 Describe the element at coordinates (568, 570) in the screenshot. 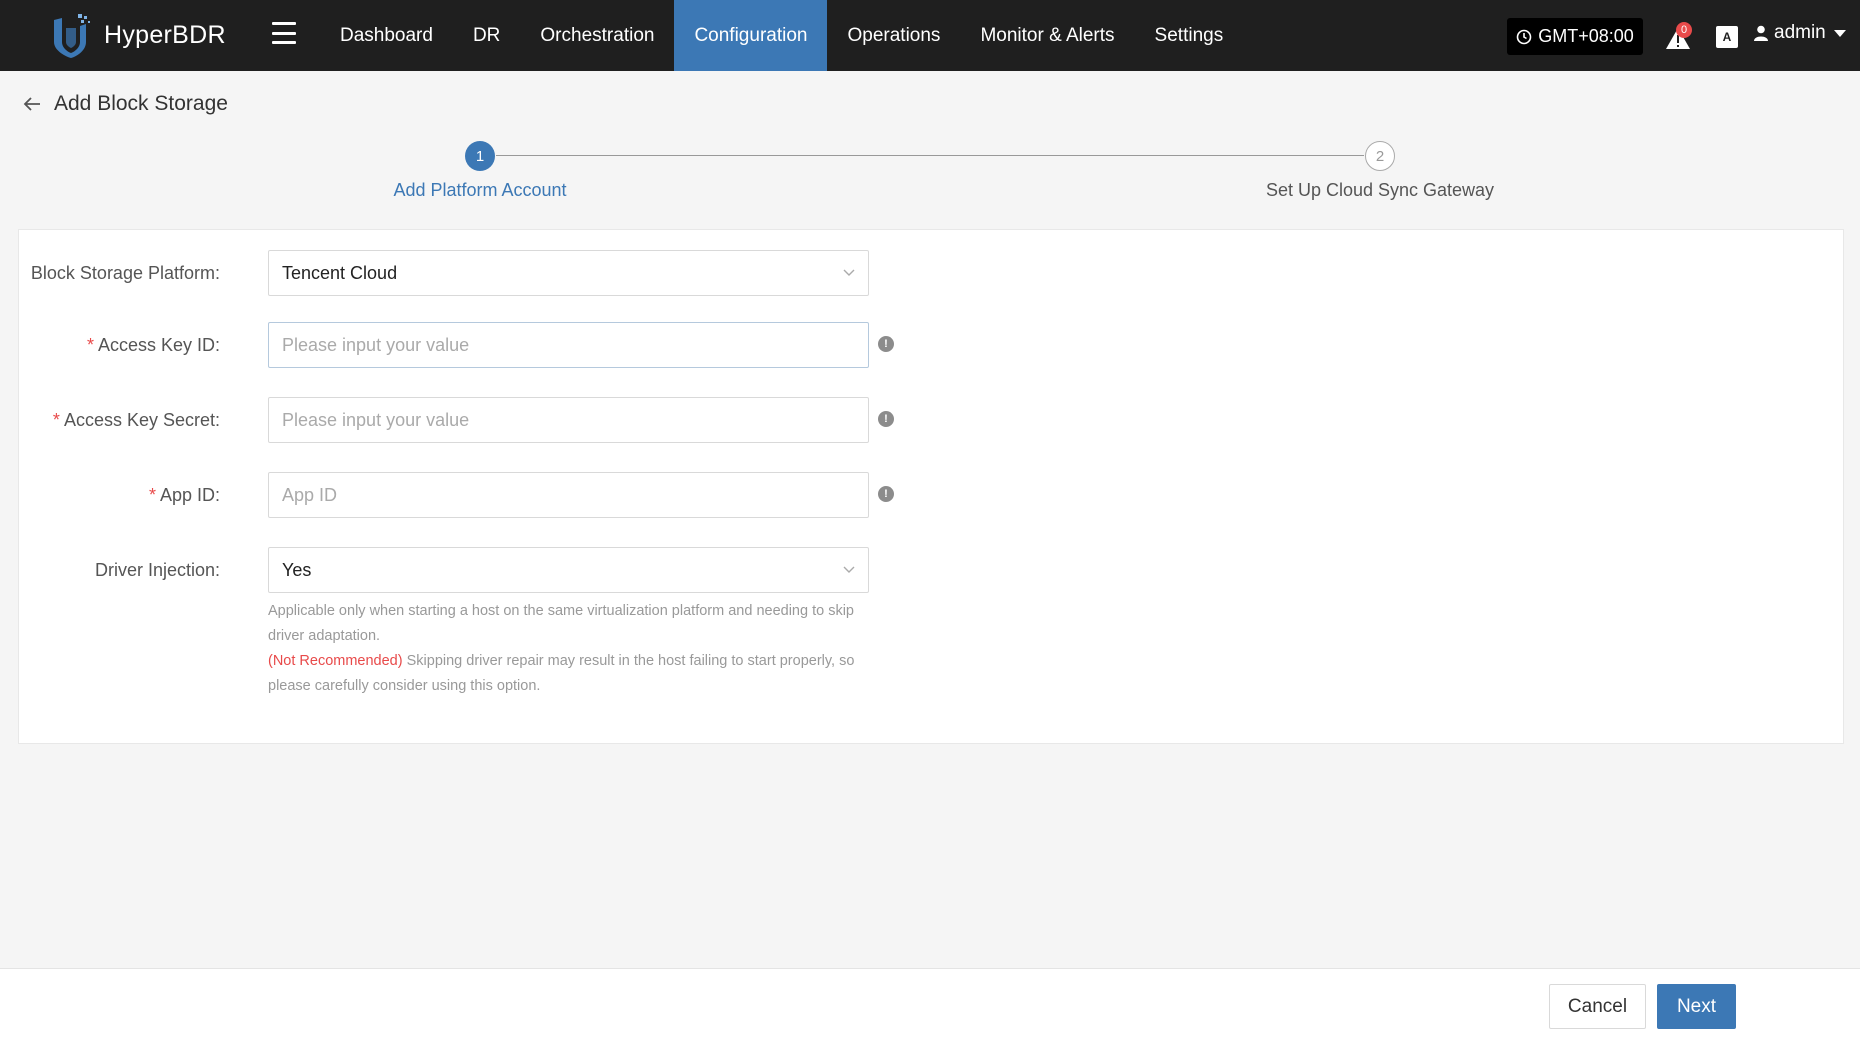

I see `driver-injection-select: Yes` at that location.